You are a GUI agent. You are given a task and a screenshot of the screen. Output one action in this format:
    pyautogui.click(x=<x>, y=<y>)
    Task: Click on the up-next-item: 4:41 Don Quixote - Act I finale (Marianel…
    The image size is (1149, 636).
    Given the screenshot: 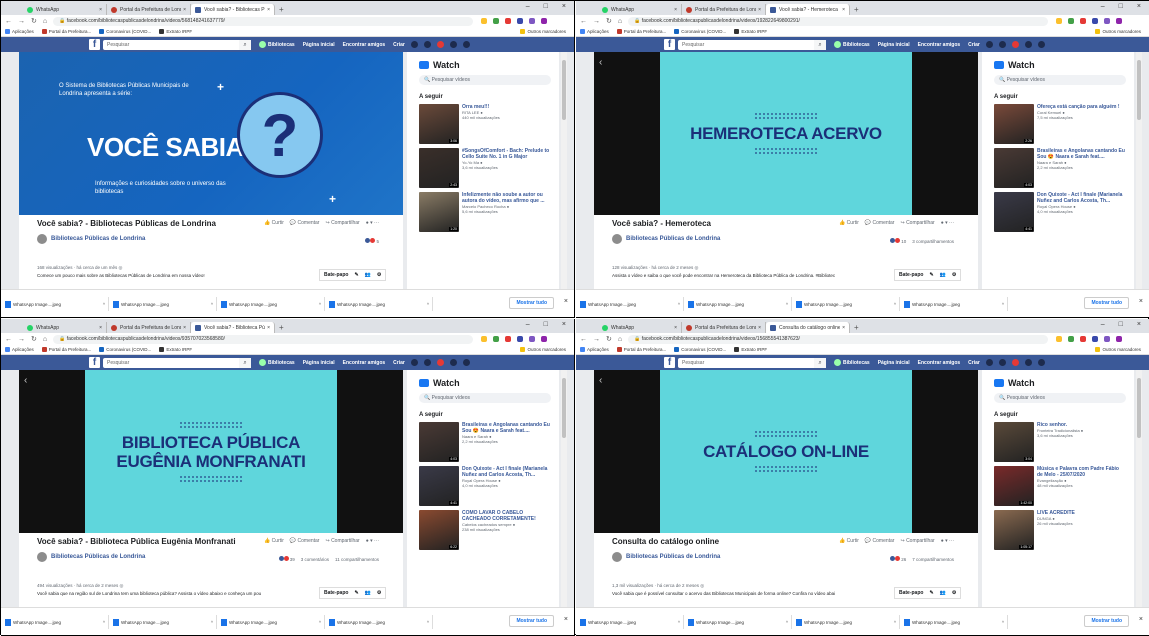 What is the action you would take?
    pyautogui.click(x=487, y=486)
    